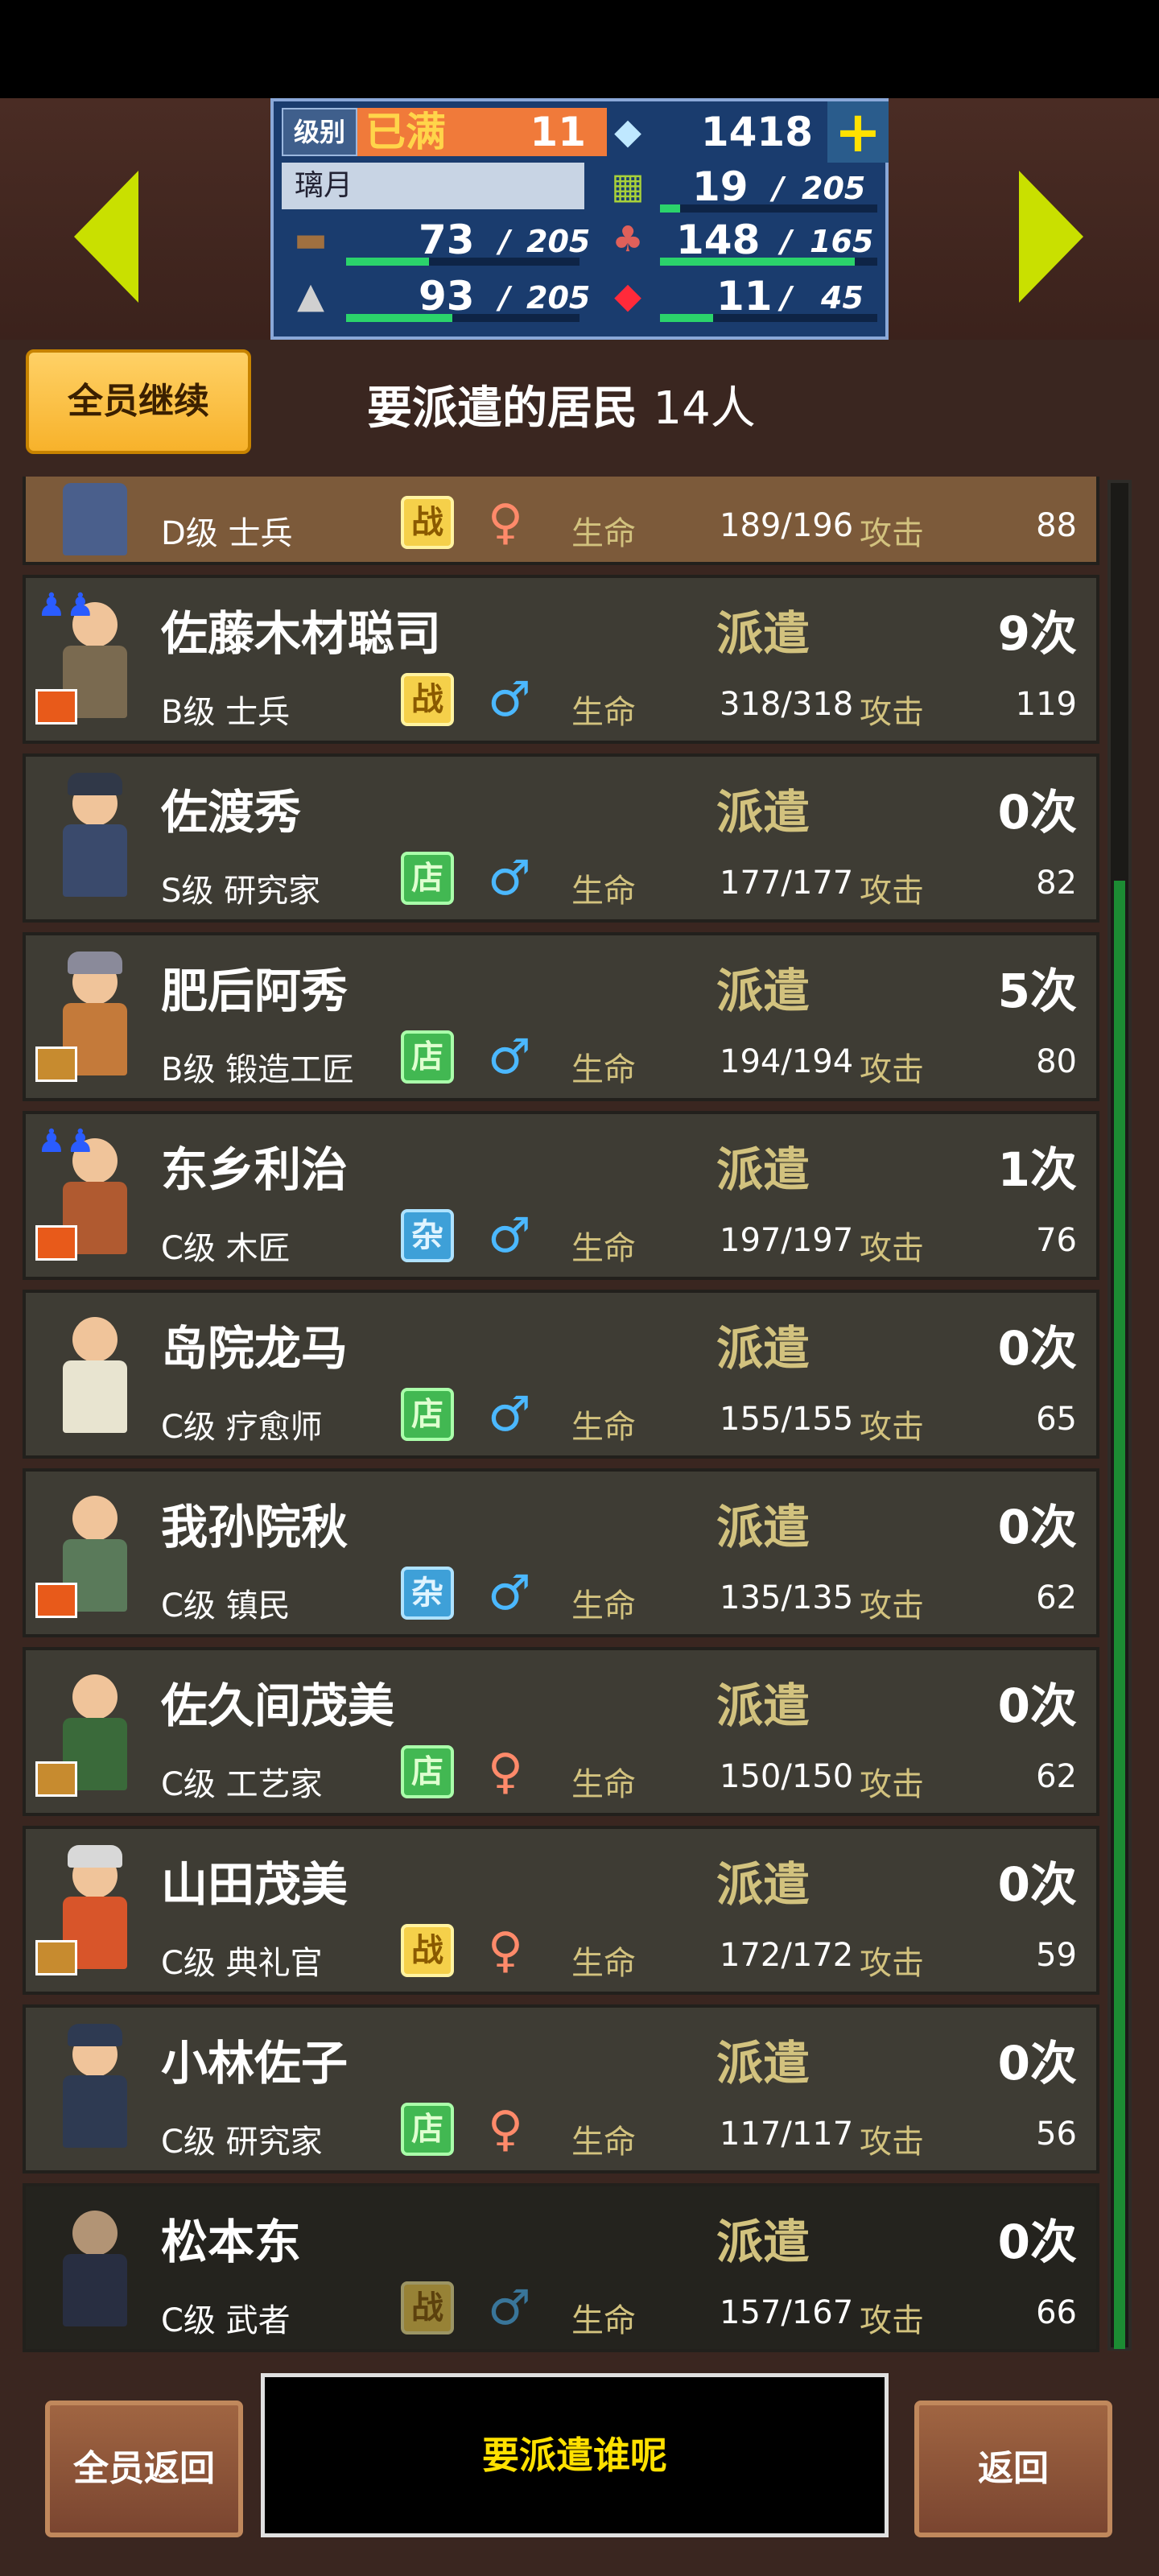 This screenshot has width=1159, height=2576. Describe the element at coordinates (787, 1061) in the screenshot. I see `hp-value: 194/194` at that location.